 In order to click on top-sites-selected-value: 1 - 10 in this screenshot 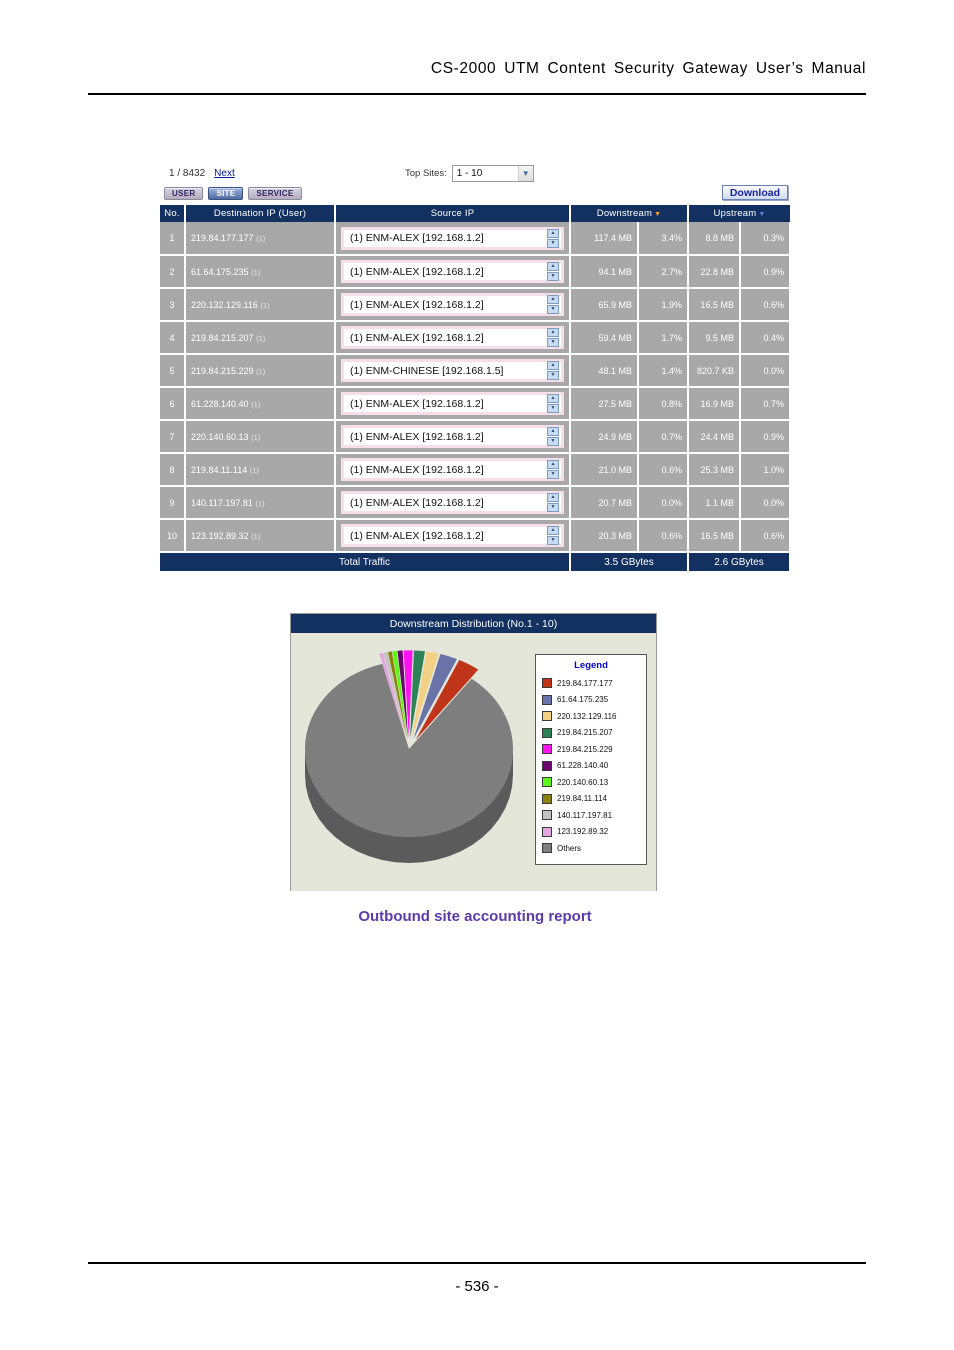, I will do `click(469, 173)`.